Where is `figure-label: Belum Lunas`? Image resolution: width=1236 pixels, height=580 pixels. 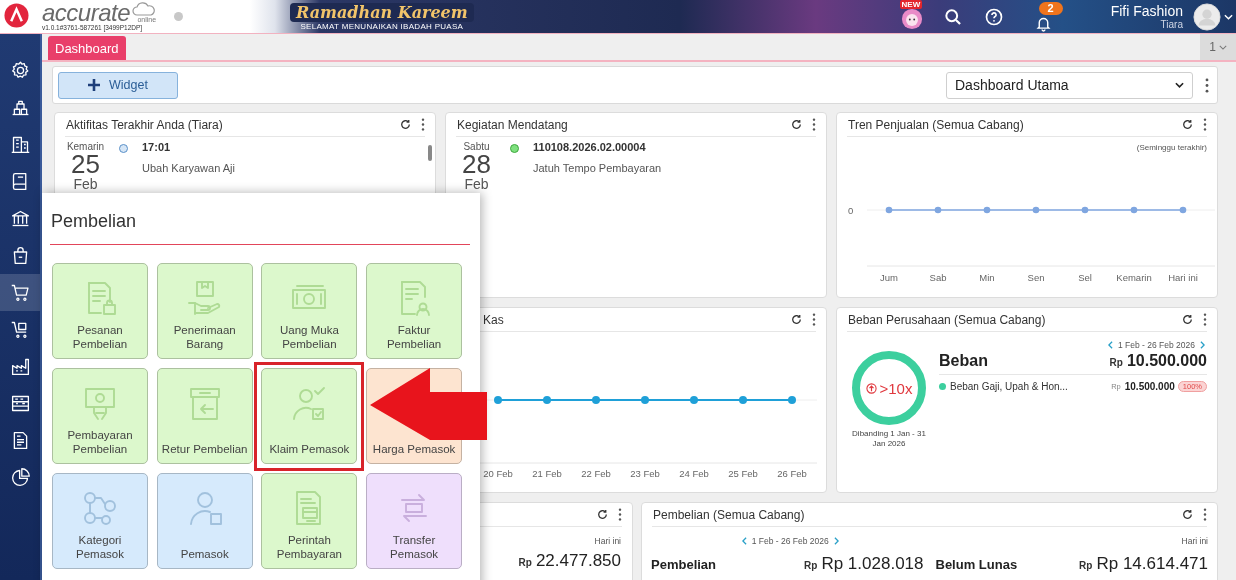 figure-label: Belum Lunas is located at coordinates (976, 564).